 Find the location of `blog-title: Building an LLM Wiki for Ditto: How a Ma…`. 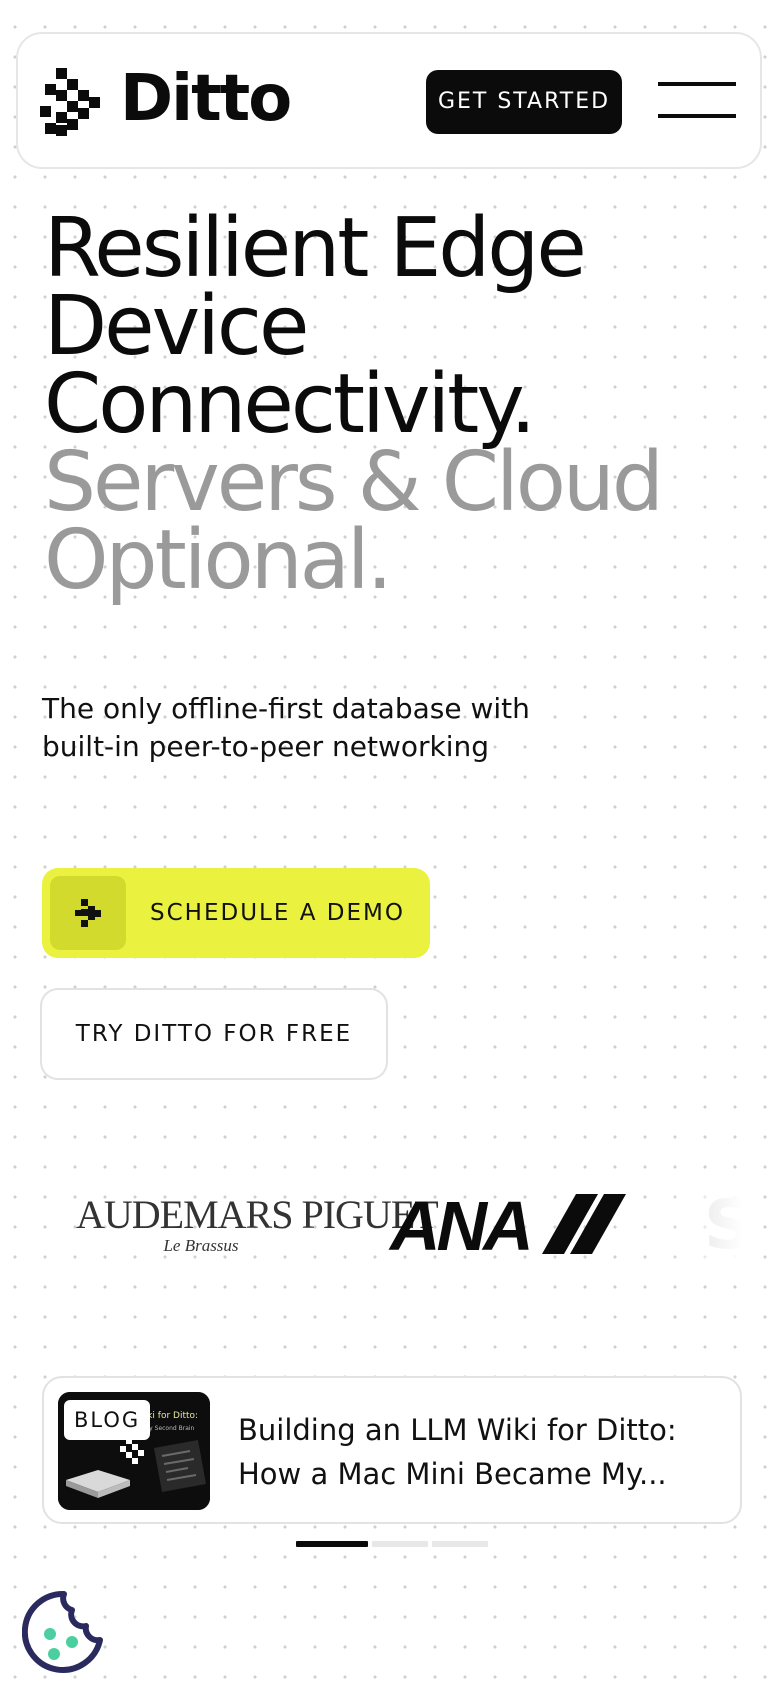

blog-title: Building an LLM Wiki for Ditto: How a Ma… is located at coordinates (478, 1452).